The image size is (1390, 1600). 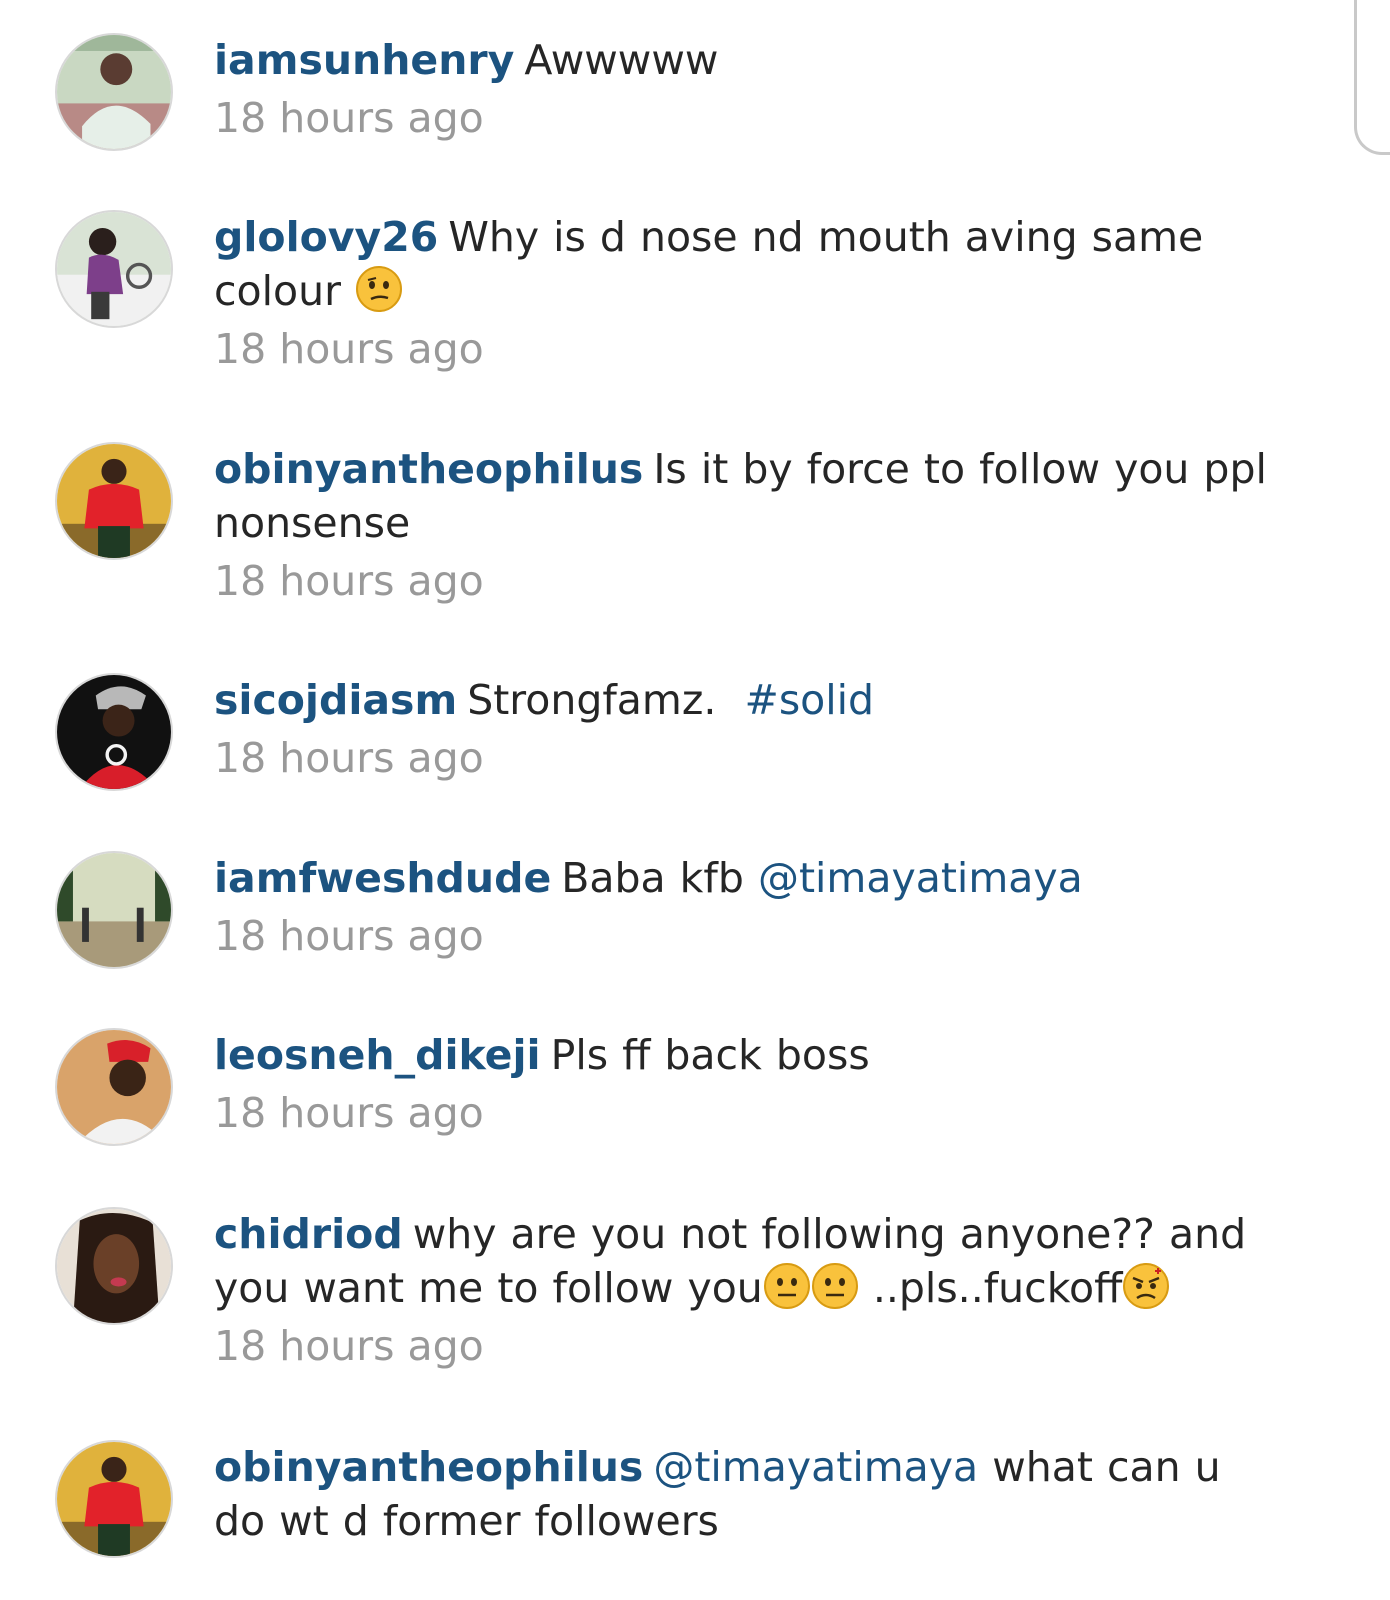 What do you see at coordinates (621, 60) in the screenshot?
I see `comment-text: Awwwww` at bounding box center [621, 60].